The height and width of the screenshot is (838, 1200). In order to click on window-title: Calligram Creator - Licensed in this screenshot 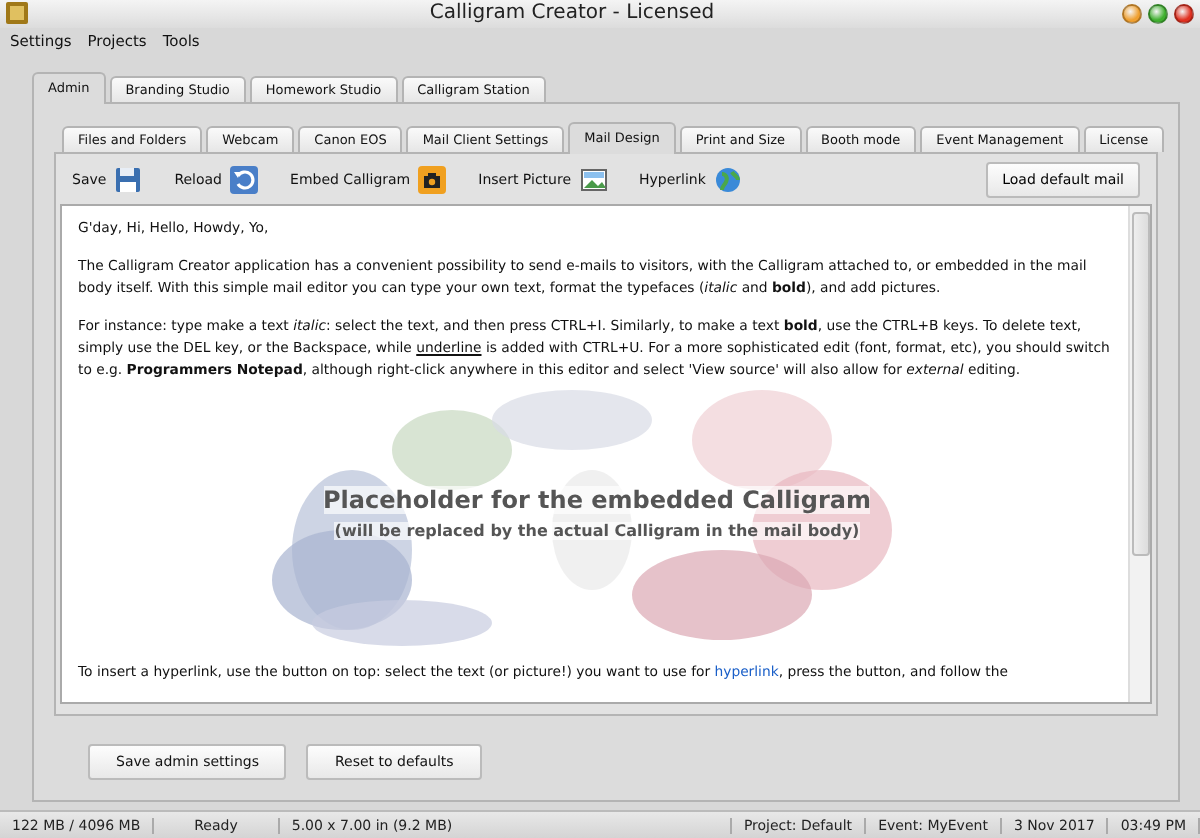, I will do `click(572, 13)`.